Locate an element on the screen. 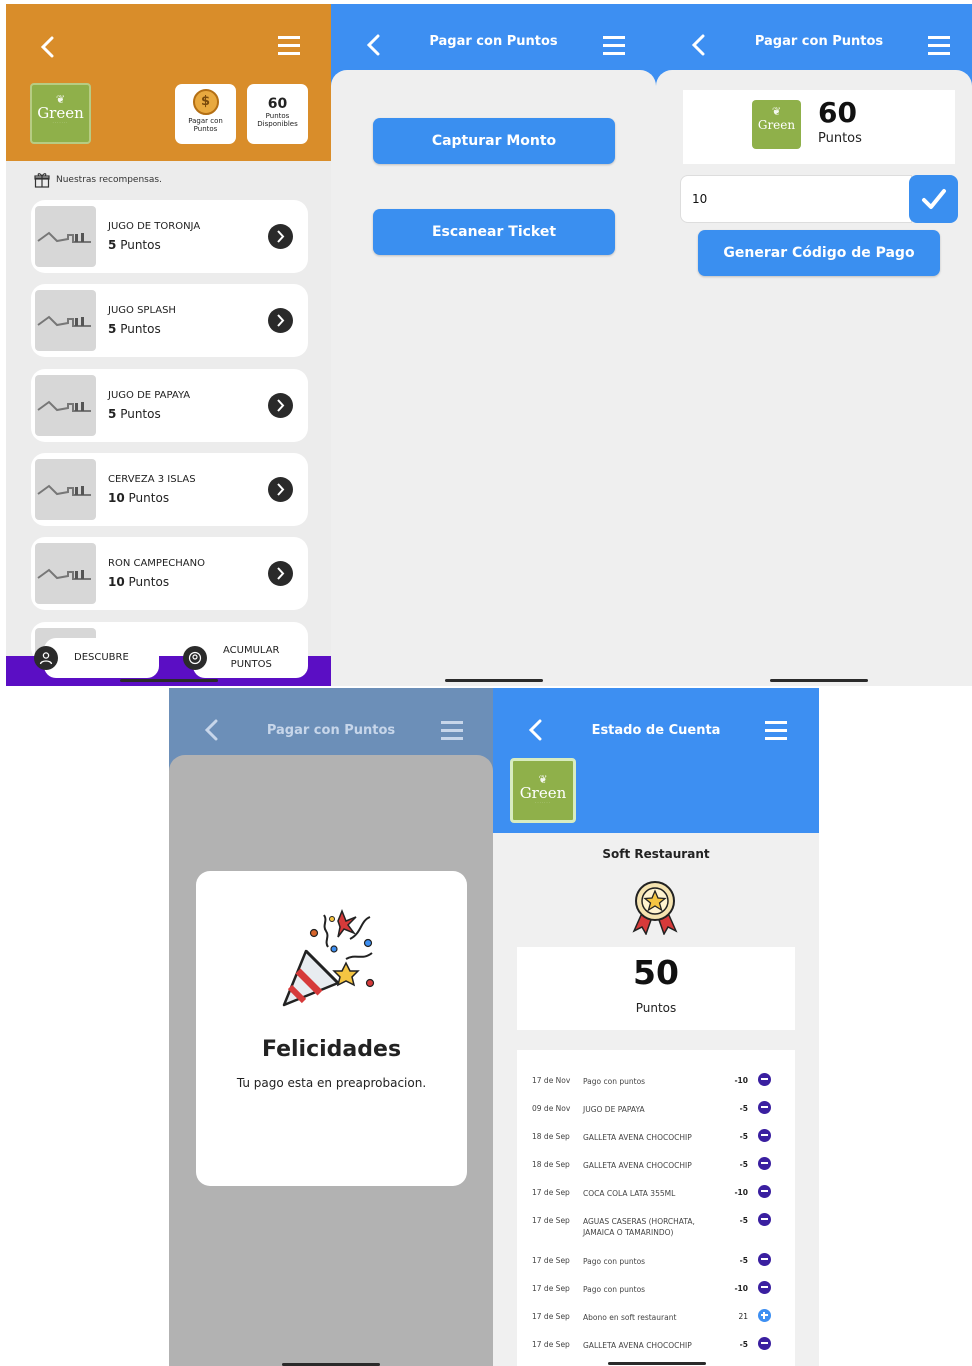 This screenshot has width=972, height=1366. amount-input is located at coordinates (796, 199).